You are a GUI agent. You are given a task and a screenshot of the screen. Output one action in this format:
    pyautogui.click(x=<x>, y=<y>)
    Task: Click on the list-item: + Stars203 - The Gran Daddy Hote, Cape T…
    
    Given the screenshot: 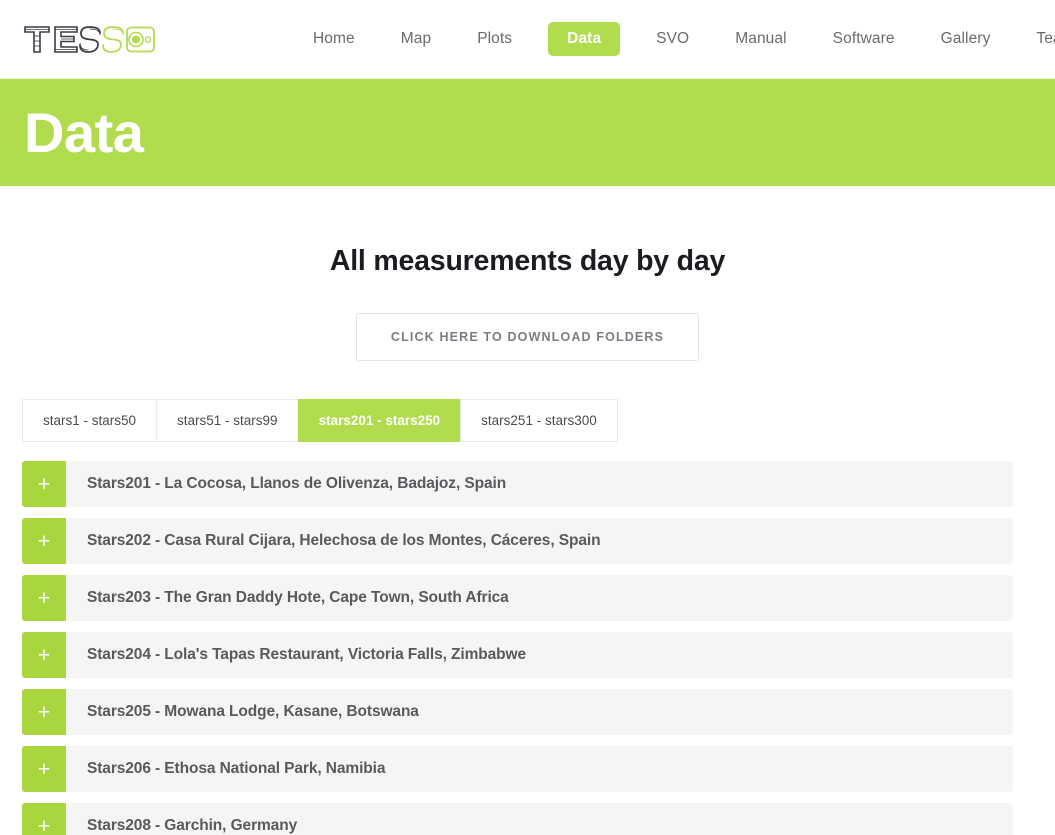 What is the action you would take?
    pyautogui.click(x=517, y=598)
    